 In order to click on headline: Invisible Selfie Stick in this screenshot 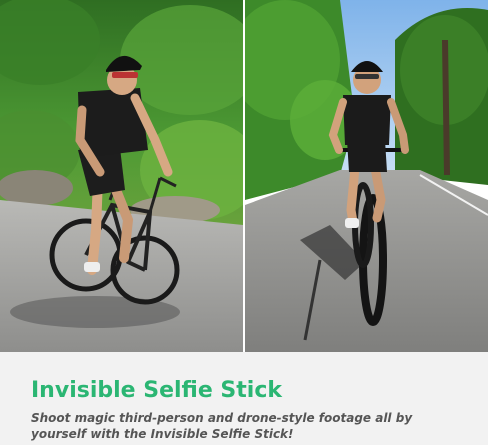, I will do `click(157, 390)`.